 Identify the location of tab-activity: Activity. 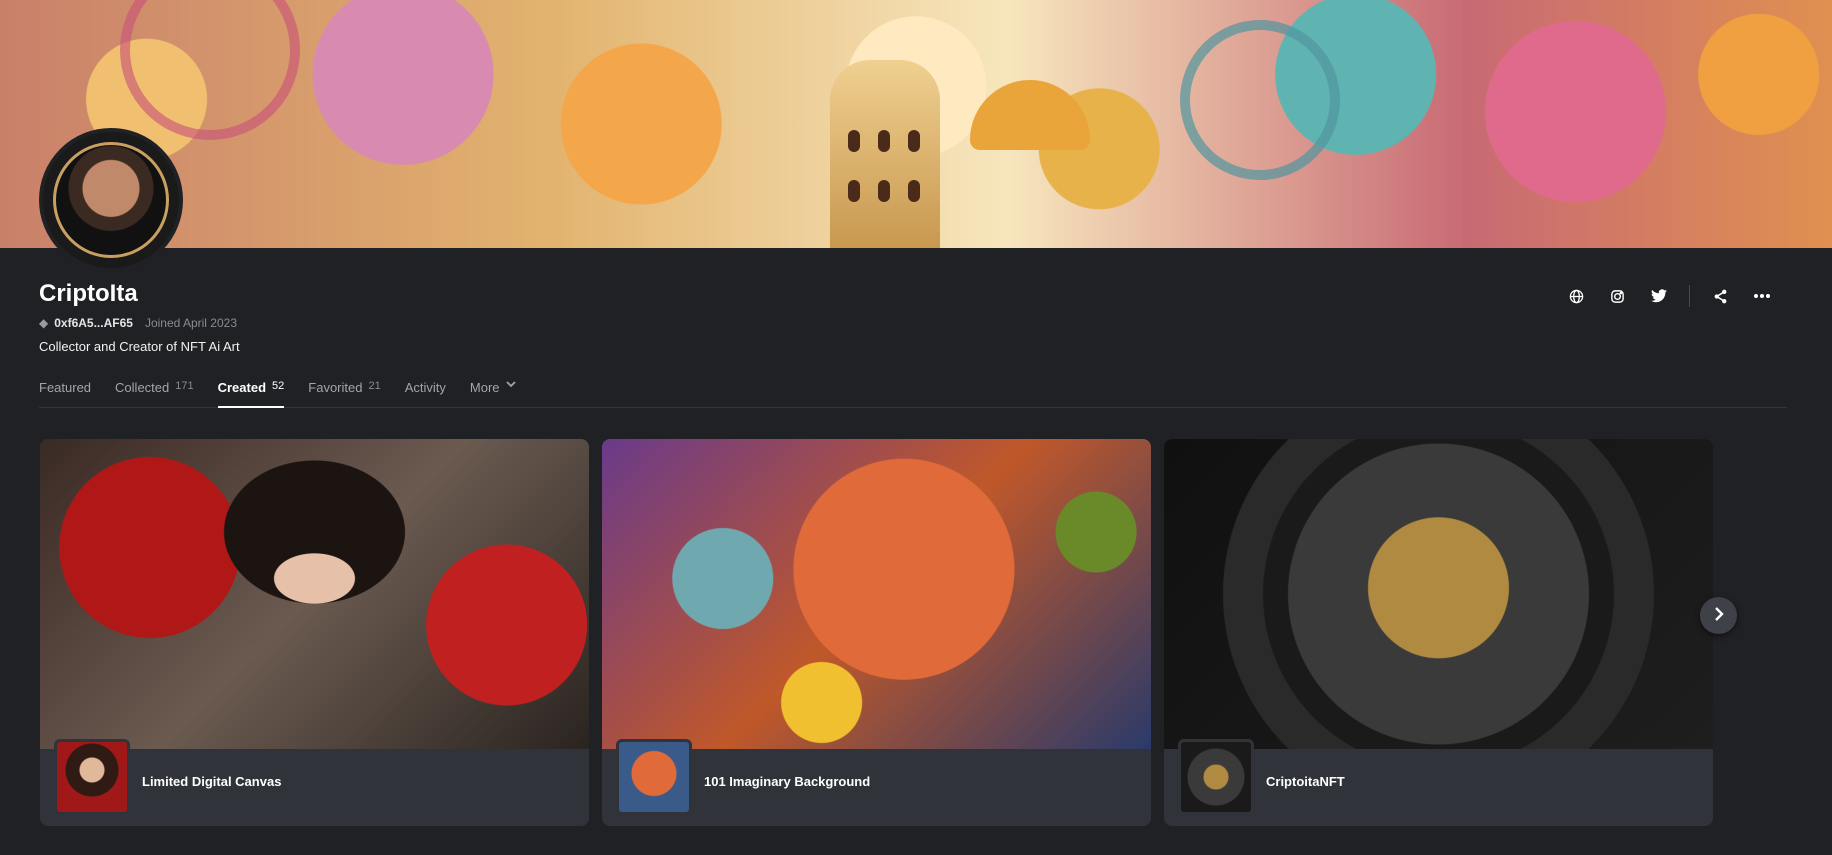
(425, 393).